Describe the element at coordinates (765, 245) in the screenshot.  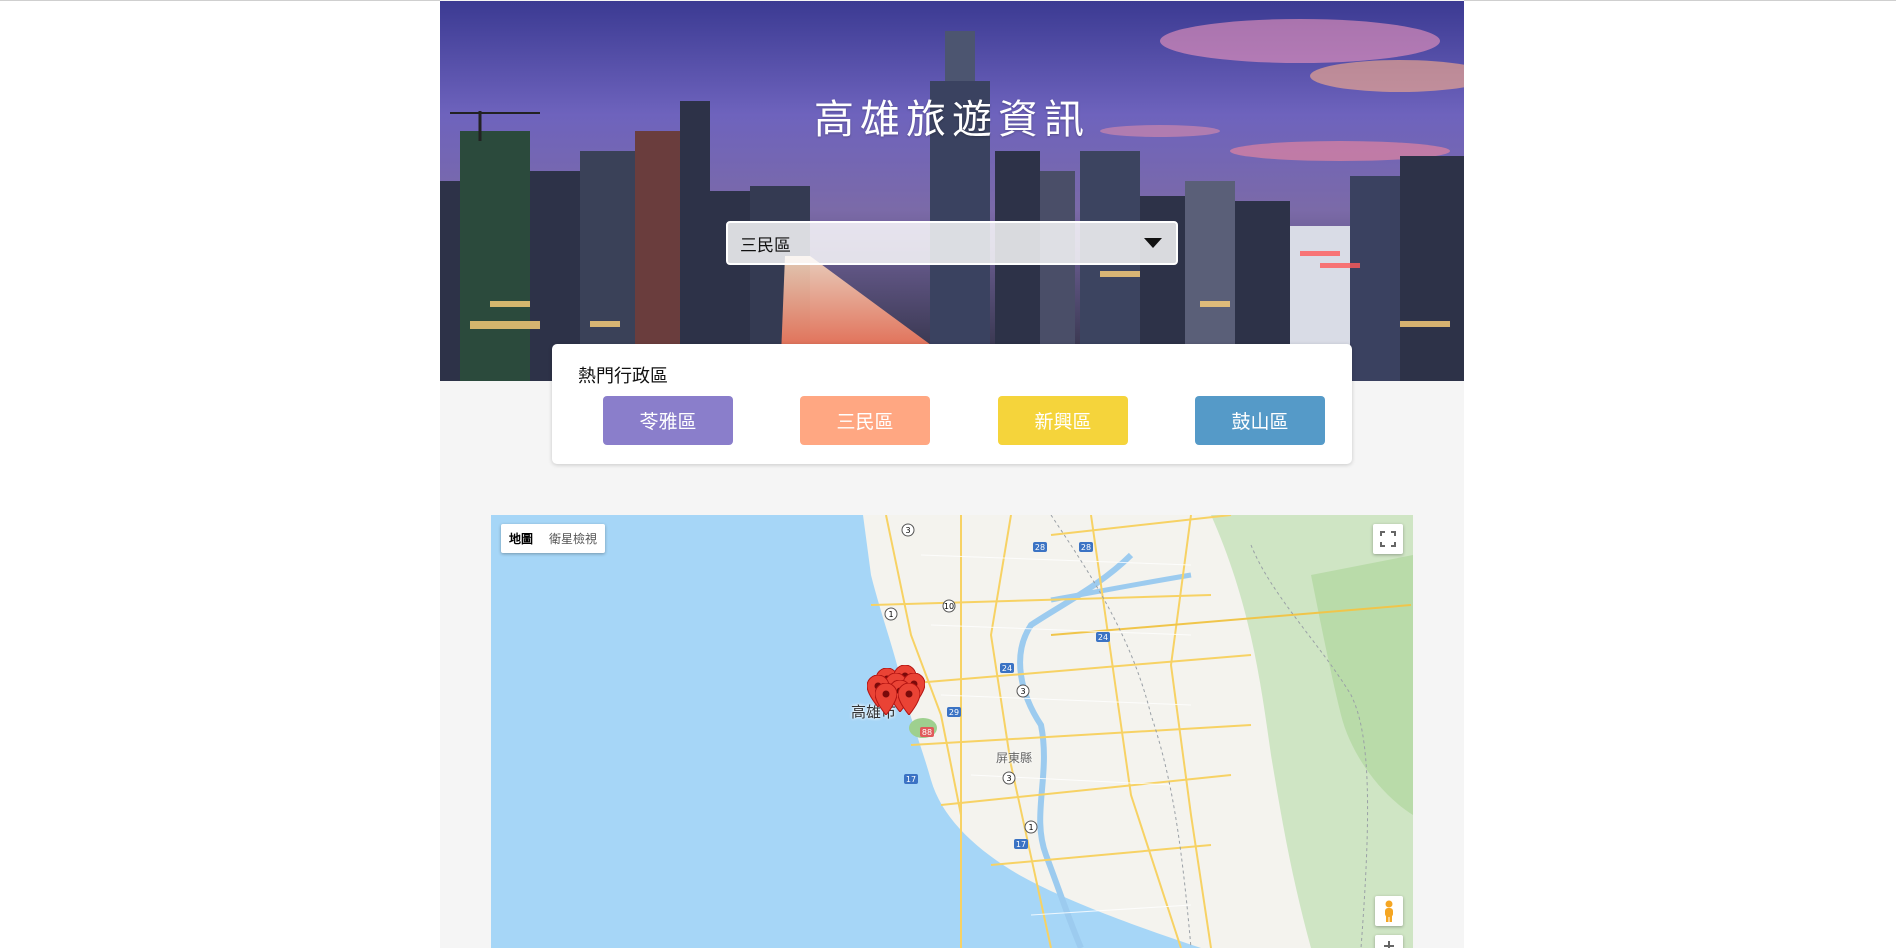
I see `district-select-value: 三民區` at that location.